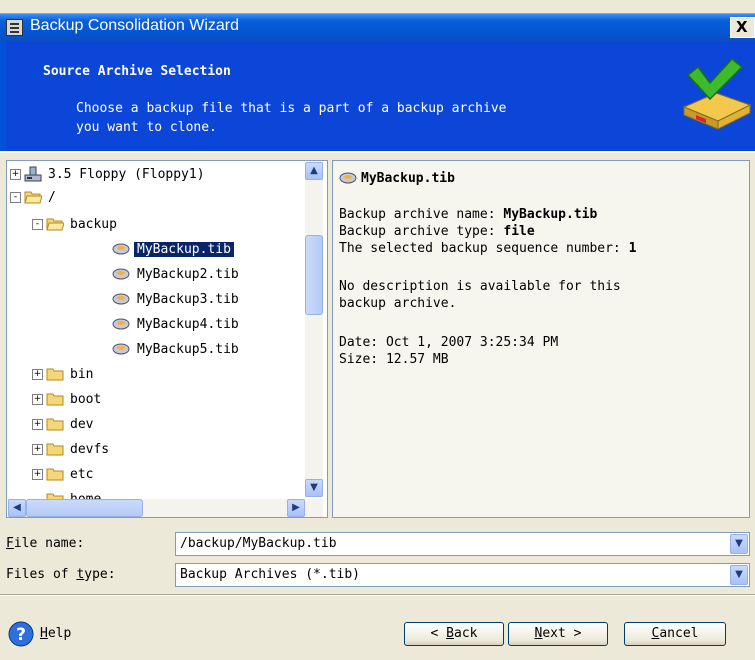 The width and height of the screenshot is (755, 660). I want to click on info-sequence-number: The selected backup sequence number: 1, so click(487, 248).